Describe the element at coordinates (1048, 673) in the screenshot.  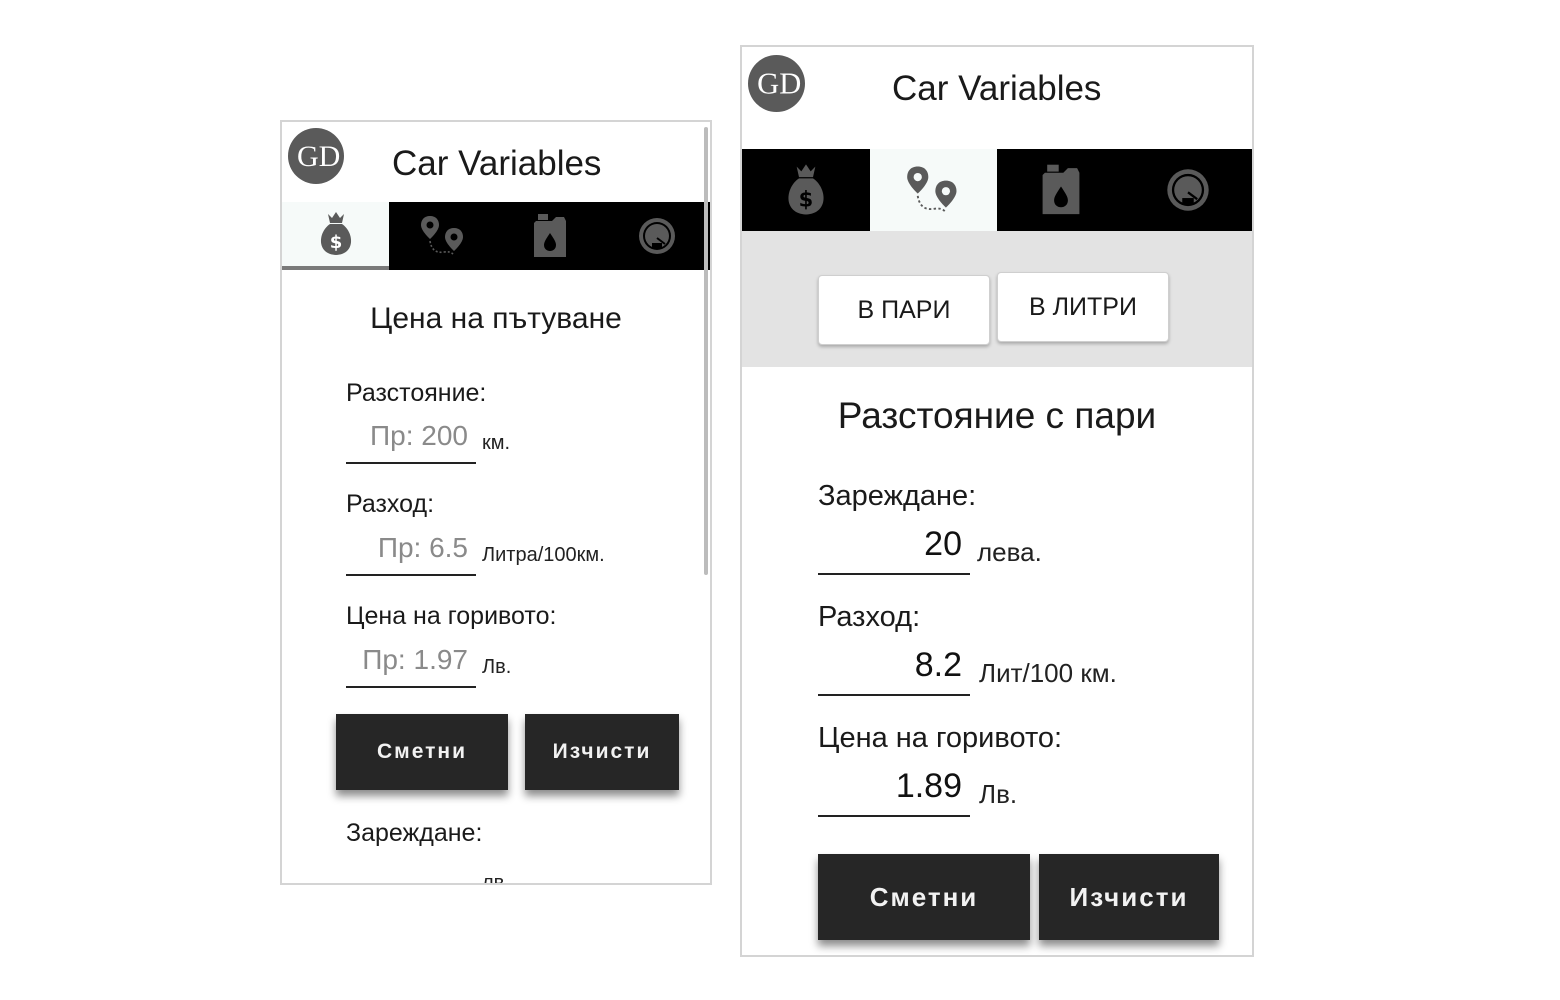
I see `consumption-unit: Лит/100 км.` at that location.